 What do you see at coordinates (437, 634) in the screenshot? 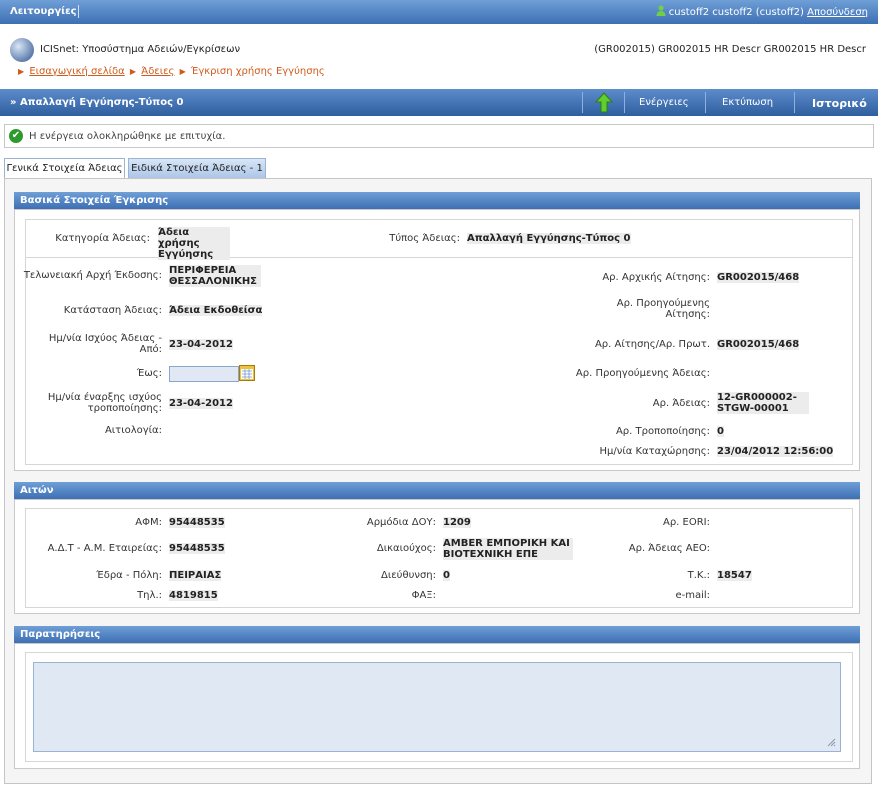
I see `notes-section-header: Παρατηρήσεις` at bounding box center [437, 634].